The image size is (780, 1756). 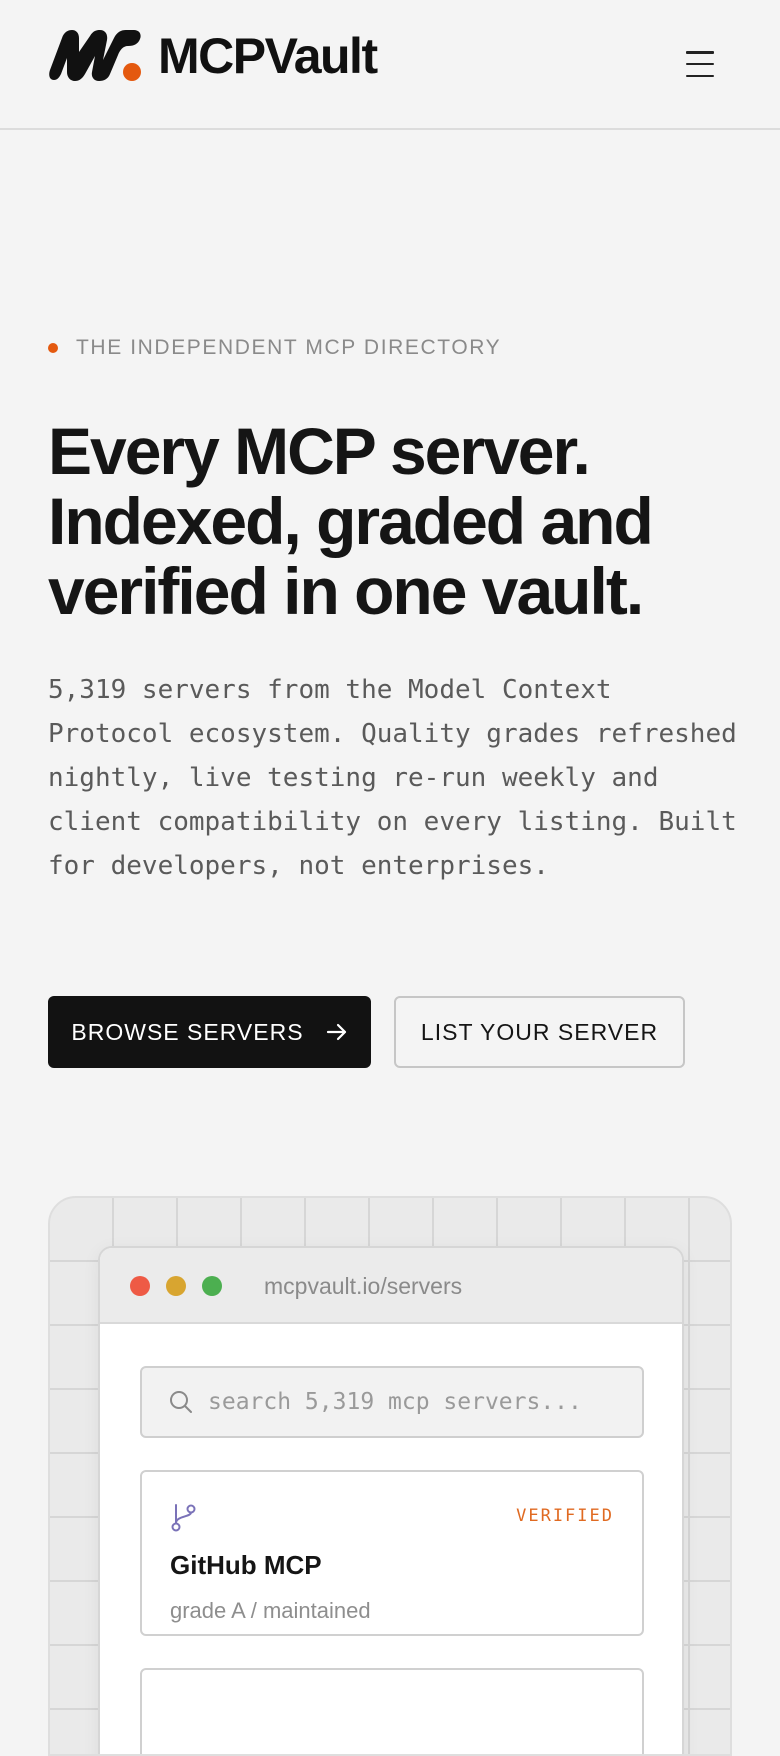 I want to click on window-minimize-icon, so click(x=176, y=1286).